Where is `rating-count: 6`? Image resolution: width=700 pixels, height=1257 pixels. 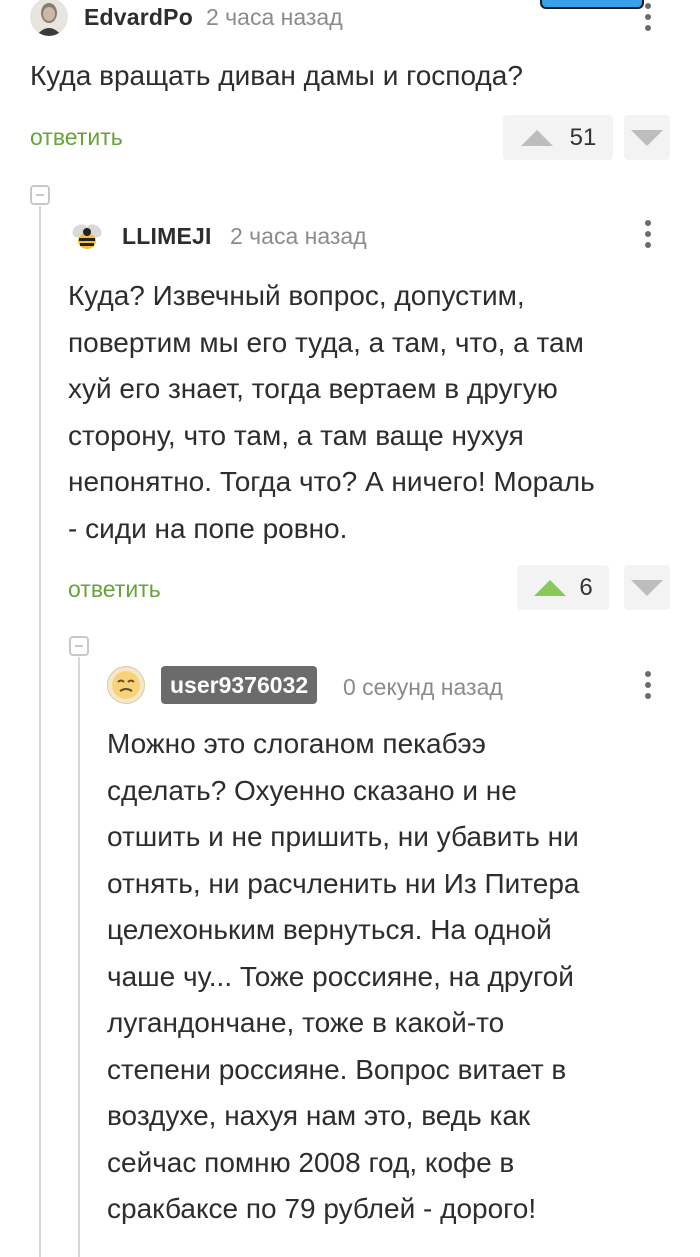
rating-count: 6 is located at coordinates (586, 587).